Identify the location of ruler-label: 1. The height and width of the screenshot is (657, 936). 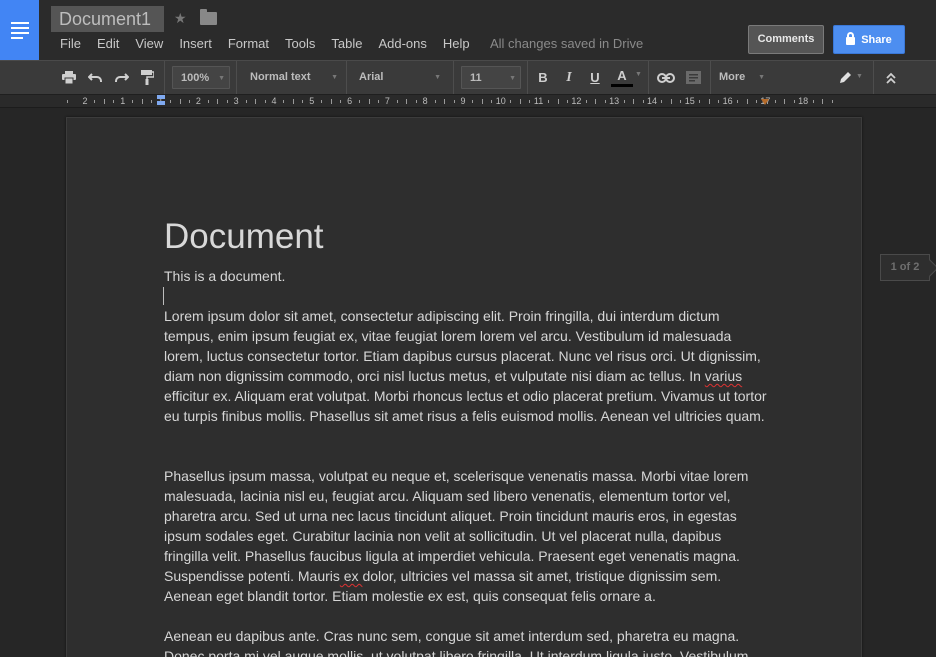
(123, 101).